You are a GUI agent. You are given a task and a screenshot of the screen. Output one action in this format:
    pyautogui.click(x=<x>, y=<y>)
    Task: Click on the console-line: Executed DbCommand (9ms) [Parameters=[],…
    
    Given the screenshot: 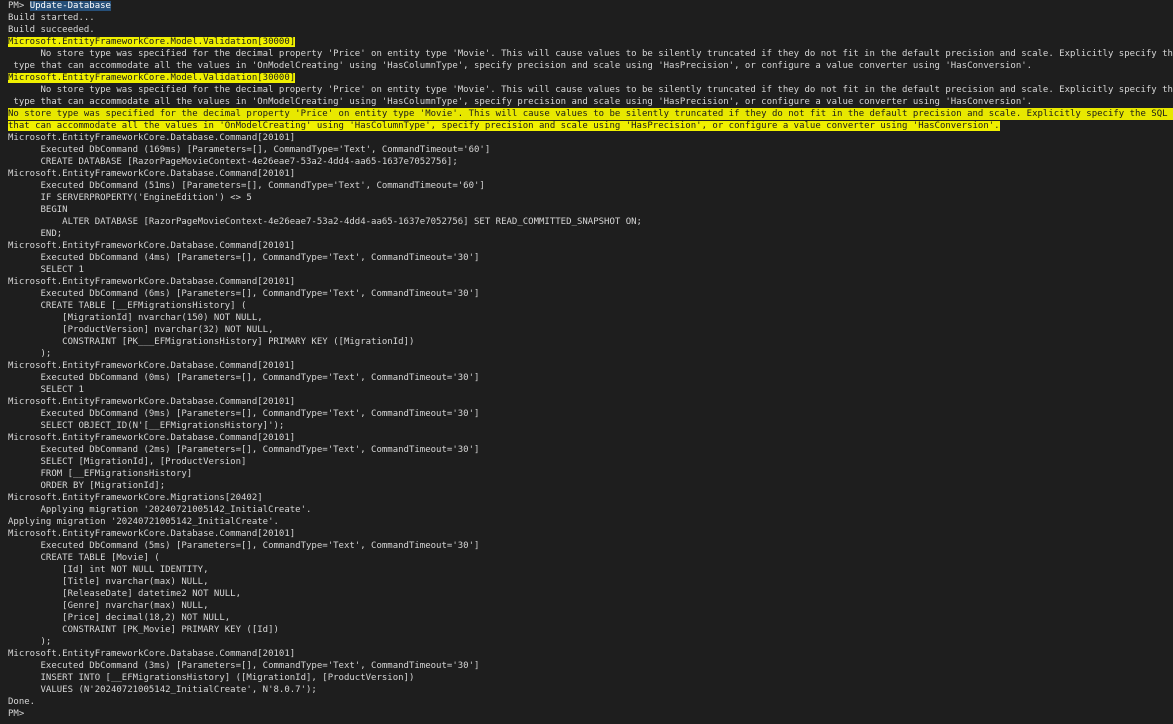 What is the action you would take?
    pyautogui.click(x=590, y=414)
    